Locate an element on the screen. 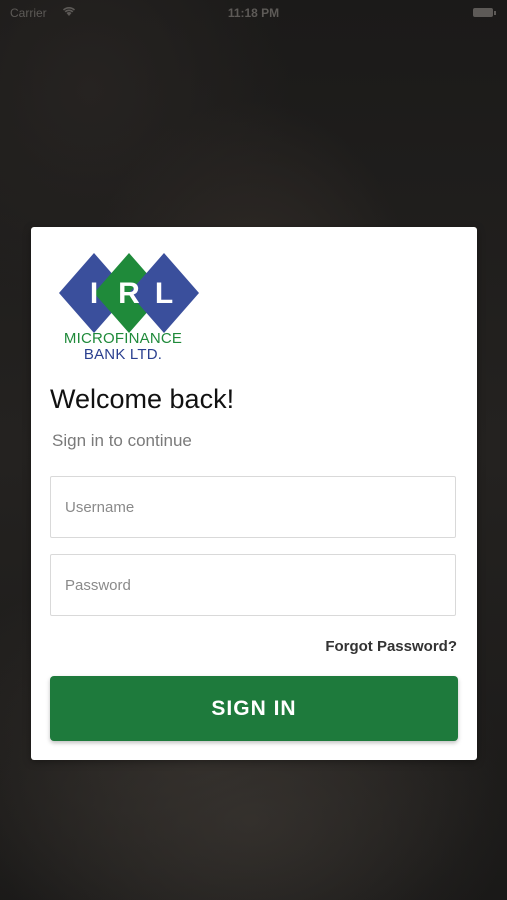  password-input is located at coordinates (253, 585).